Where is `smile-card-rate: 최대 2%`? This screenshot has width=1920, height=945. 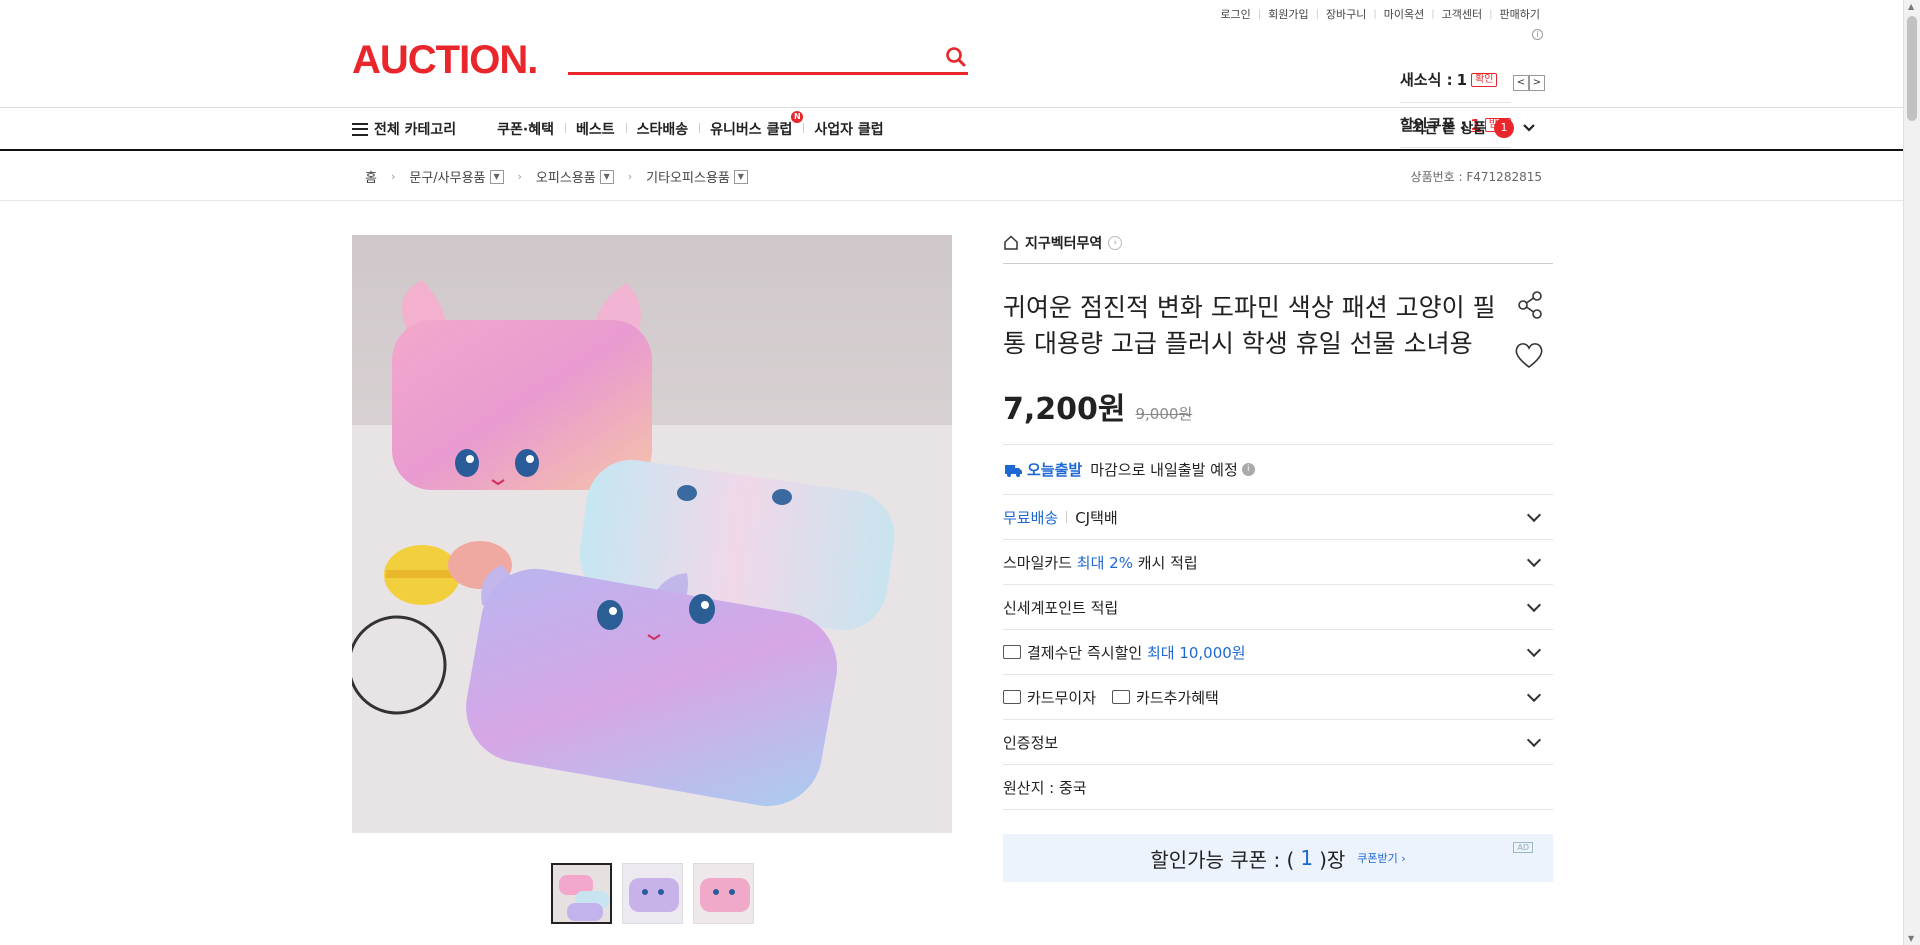 smile-card-rate: 최대 2% is located at coordinates (1104, 562).